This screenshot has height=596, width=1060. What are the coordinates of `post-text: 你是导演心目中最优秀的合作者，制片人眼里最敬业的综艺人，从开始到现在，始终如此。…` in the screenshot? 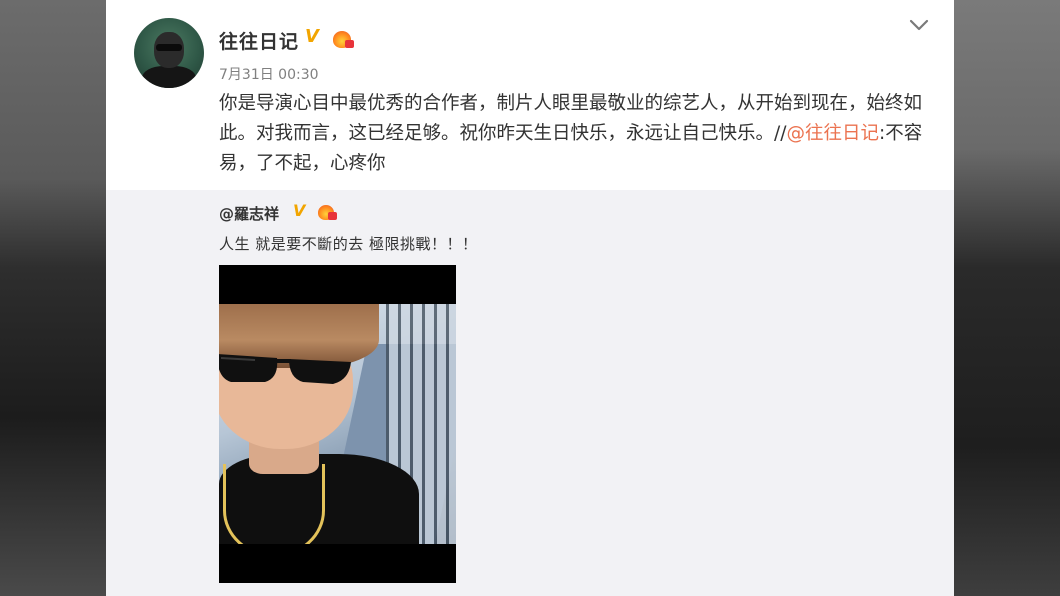 It's located at (579, 134).